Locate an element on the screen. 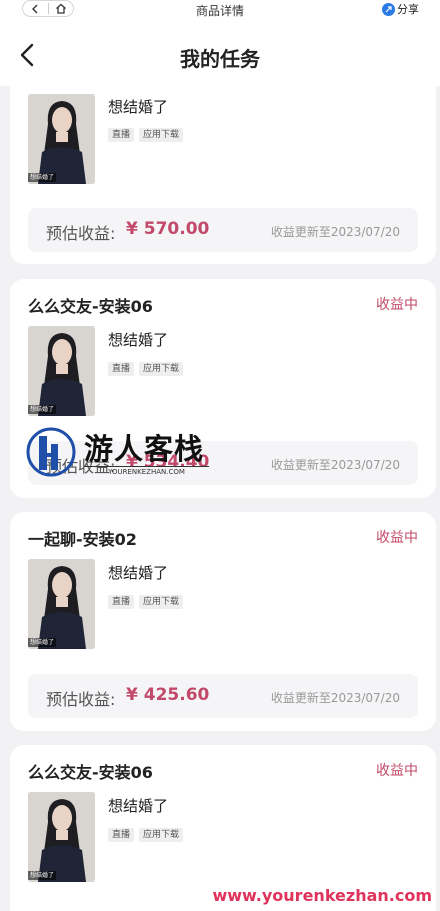  watermark-sub: YOURENKEZHAN.COM is located at coordinates (146, 471).